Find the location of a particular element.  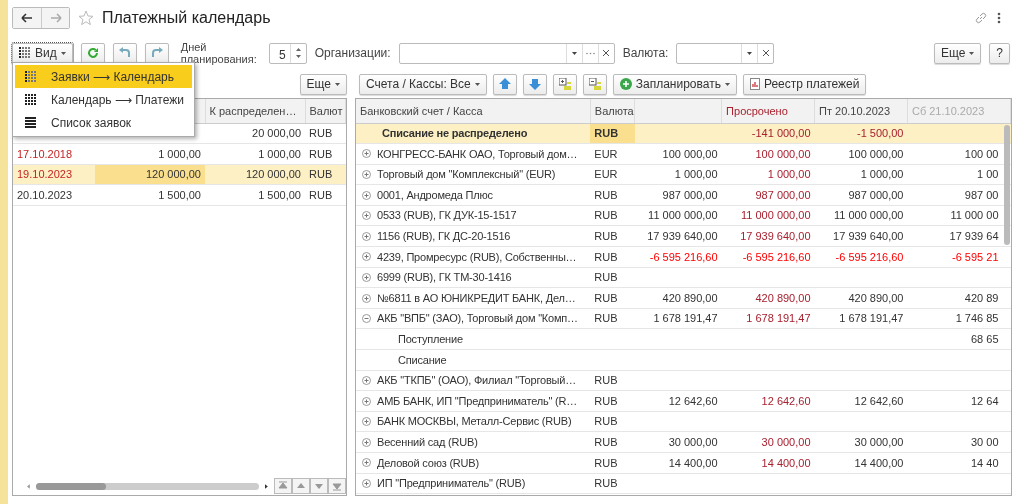

table-row: 6999 (RUB), ГК ТМ-30-1416 RUB is located at coordinates (683, 277).